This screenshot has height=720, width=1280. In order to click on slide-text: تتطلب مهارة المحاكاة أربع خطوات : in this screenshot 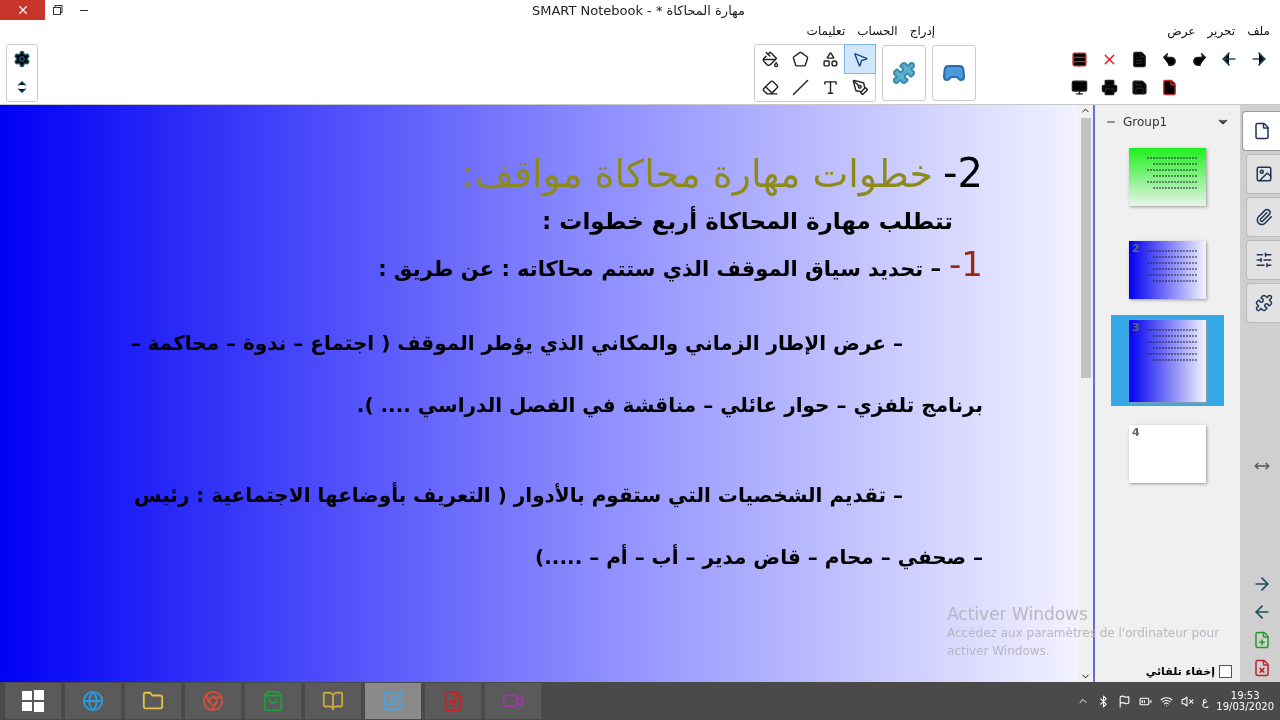, I will do `click(747, 221)`.